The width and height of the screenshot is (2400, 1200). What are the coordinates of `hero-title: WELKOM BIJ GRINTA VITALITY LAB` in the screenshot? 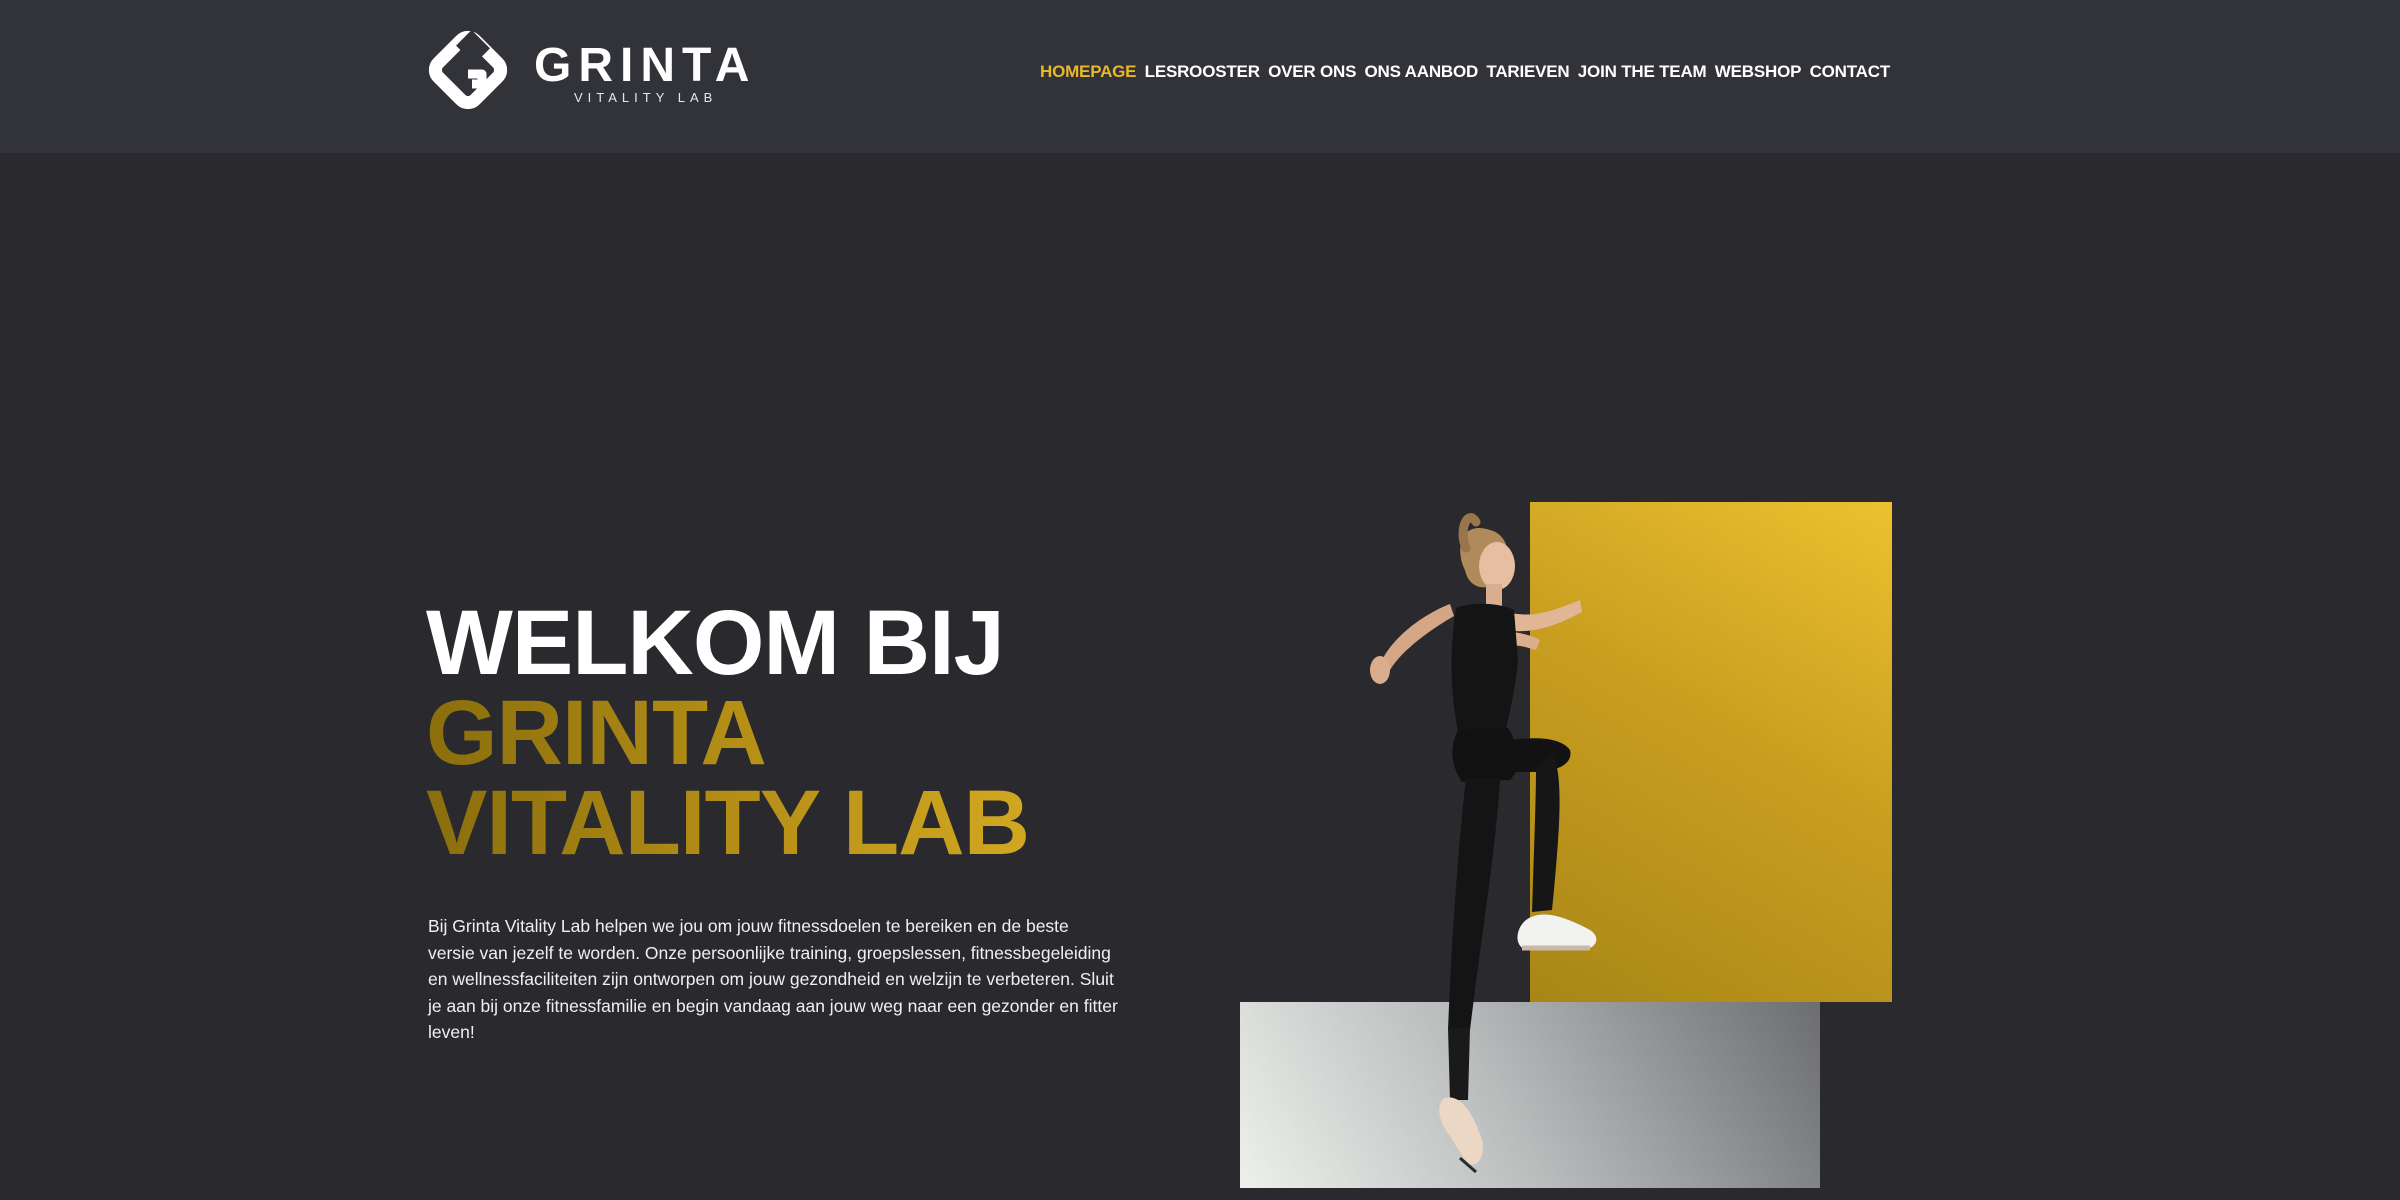 It's located at (766, 730).